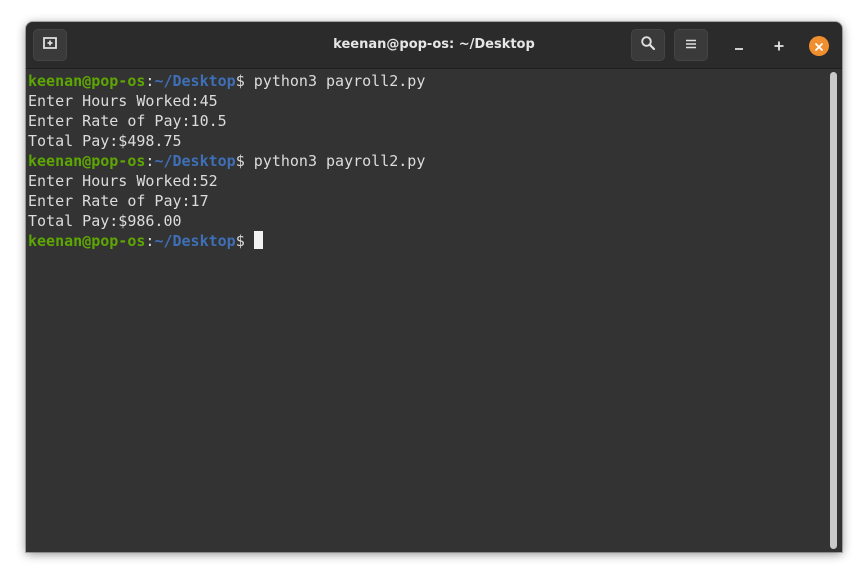 The image size is (868, 581). I want to click on menu-button, so click(691, 45).